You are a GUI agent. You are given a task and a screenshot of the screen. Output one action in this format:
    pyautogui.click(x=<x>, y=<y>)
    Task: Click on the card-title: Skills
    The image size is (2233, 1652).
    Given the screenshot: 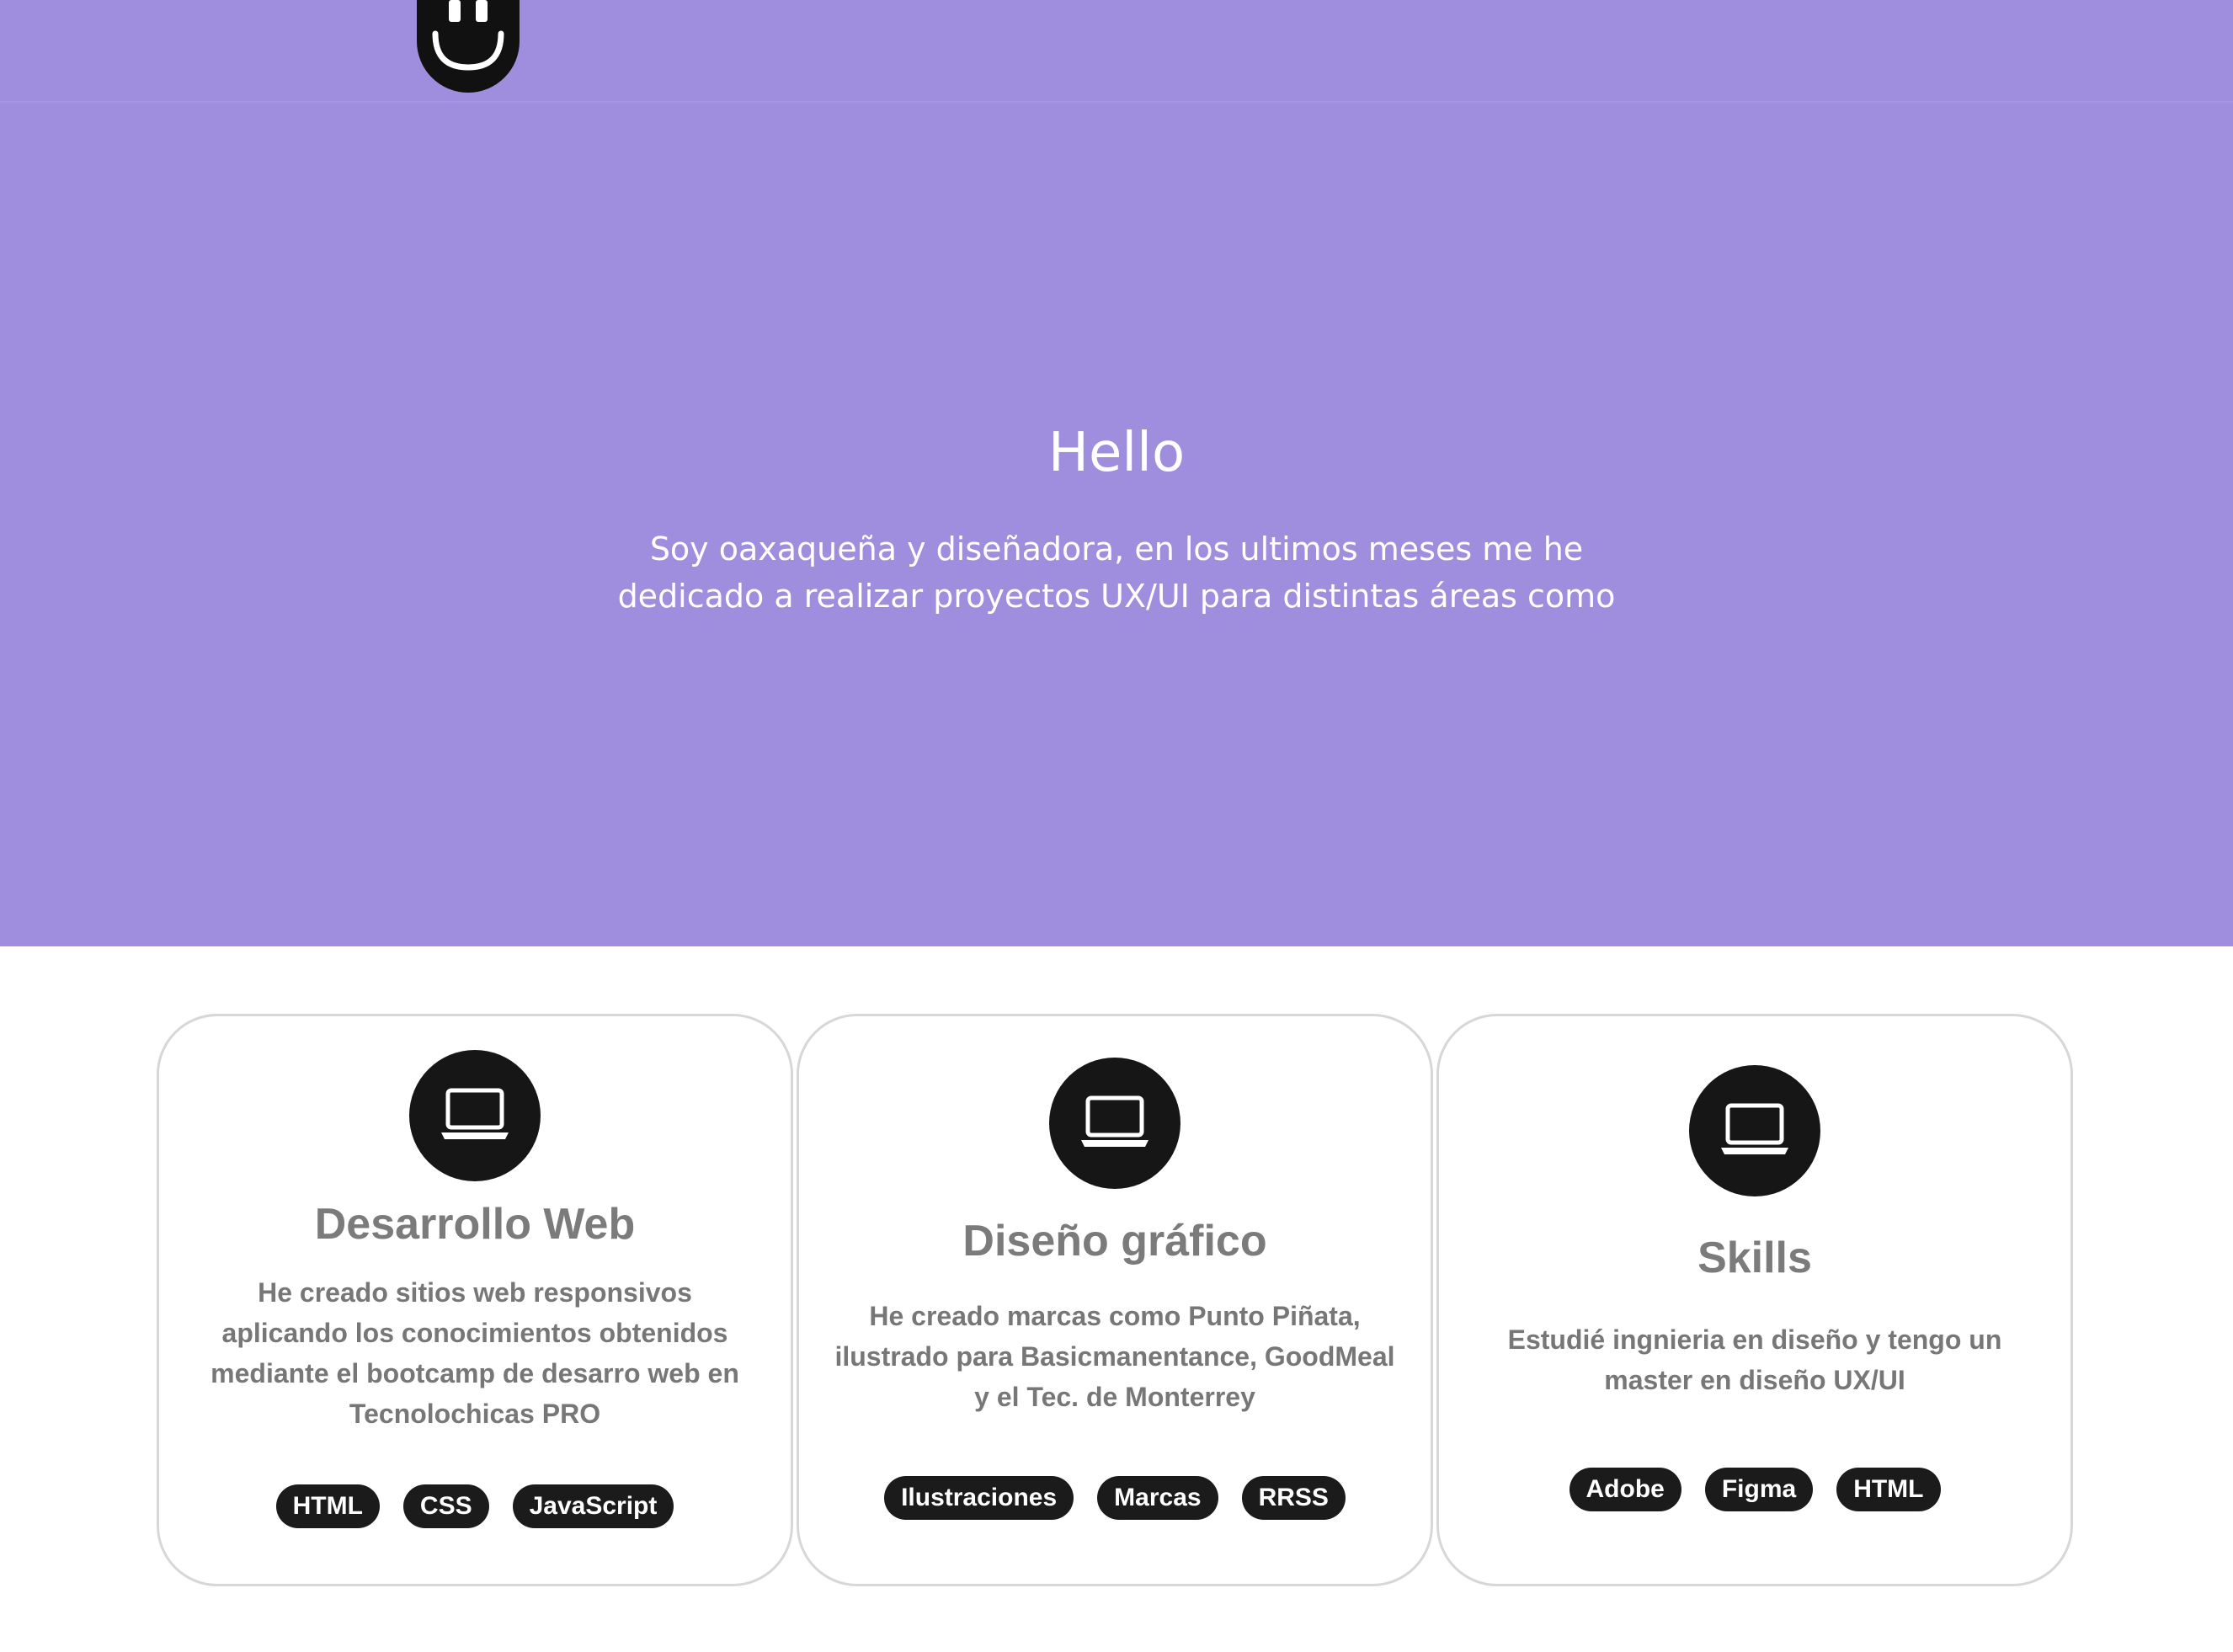 What is the action you would take?
    pyautogui.click(x=1754, y=1258)
    